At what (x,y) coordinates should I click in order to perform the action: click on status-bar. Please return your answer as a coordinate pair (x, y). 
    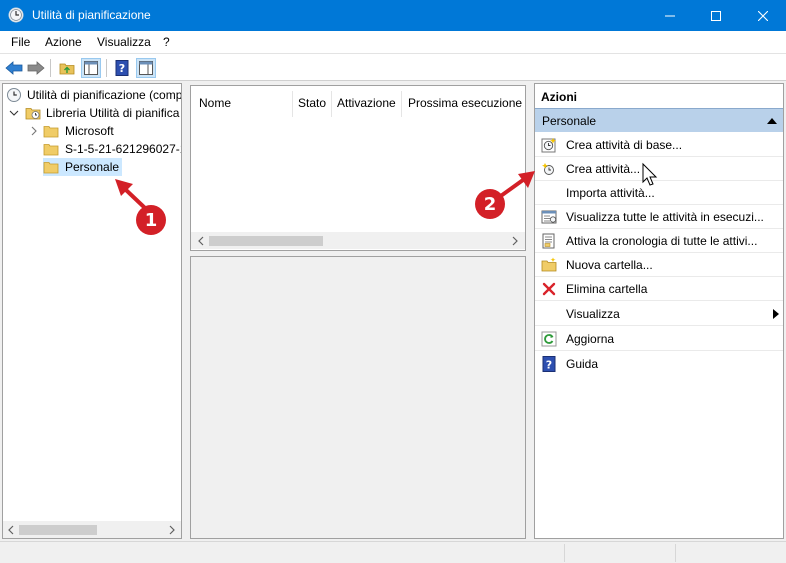
    Looking at the image, I should click on (393, 552).